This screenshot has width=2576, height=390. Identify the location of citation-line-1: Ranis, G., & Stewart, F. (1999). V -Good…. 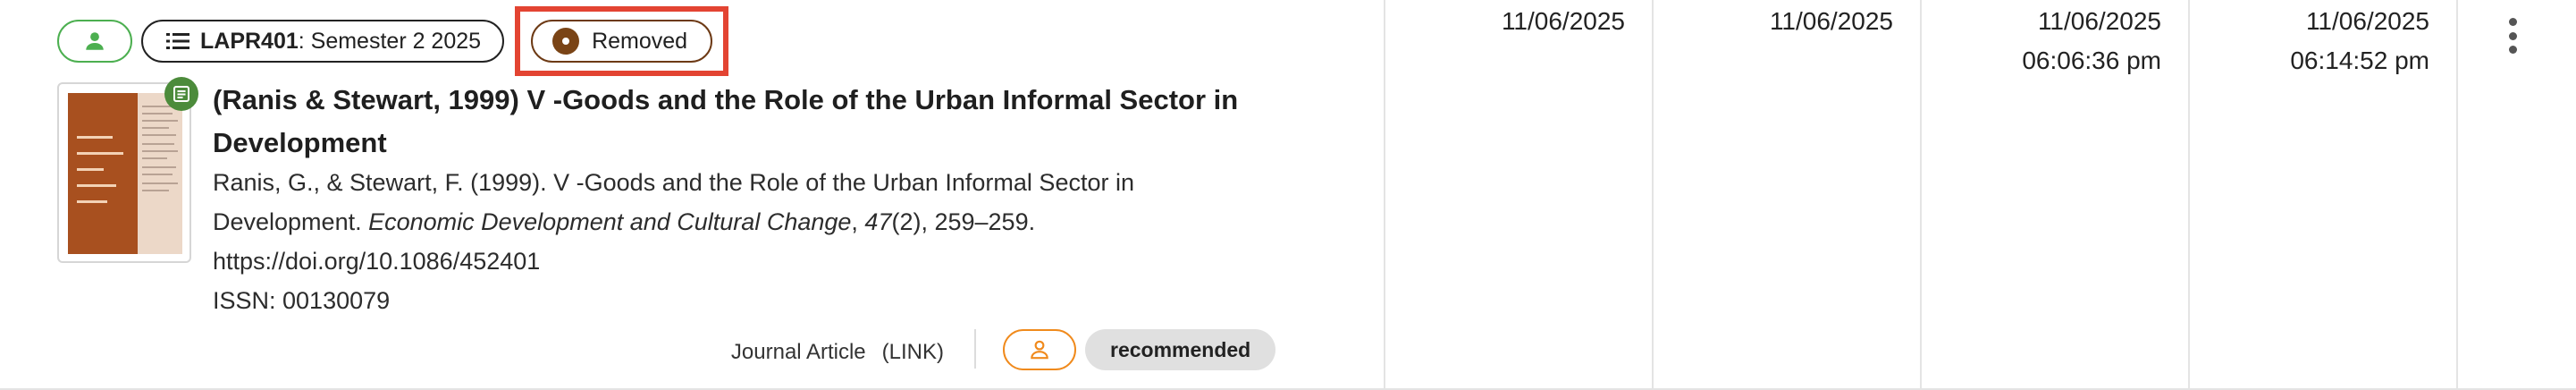
(674, 182).